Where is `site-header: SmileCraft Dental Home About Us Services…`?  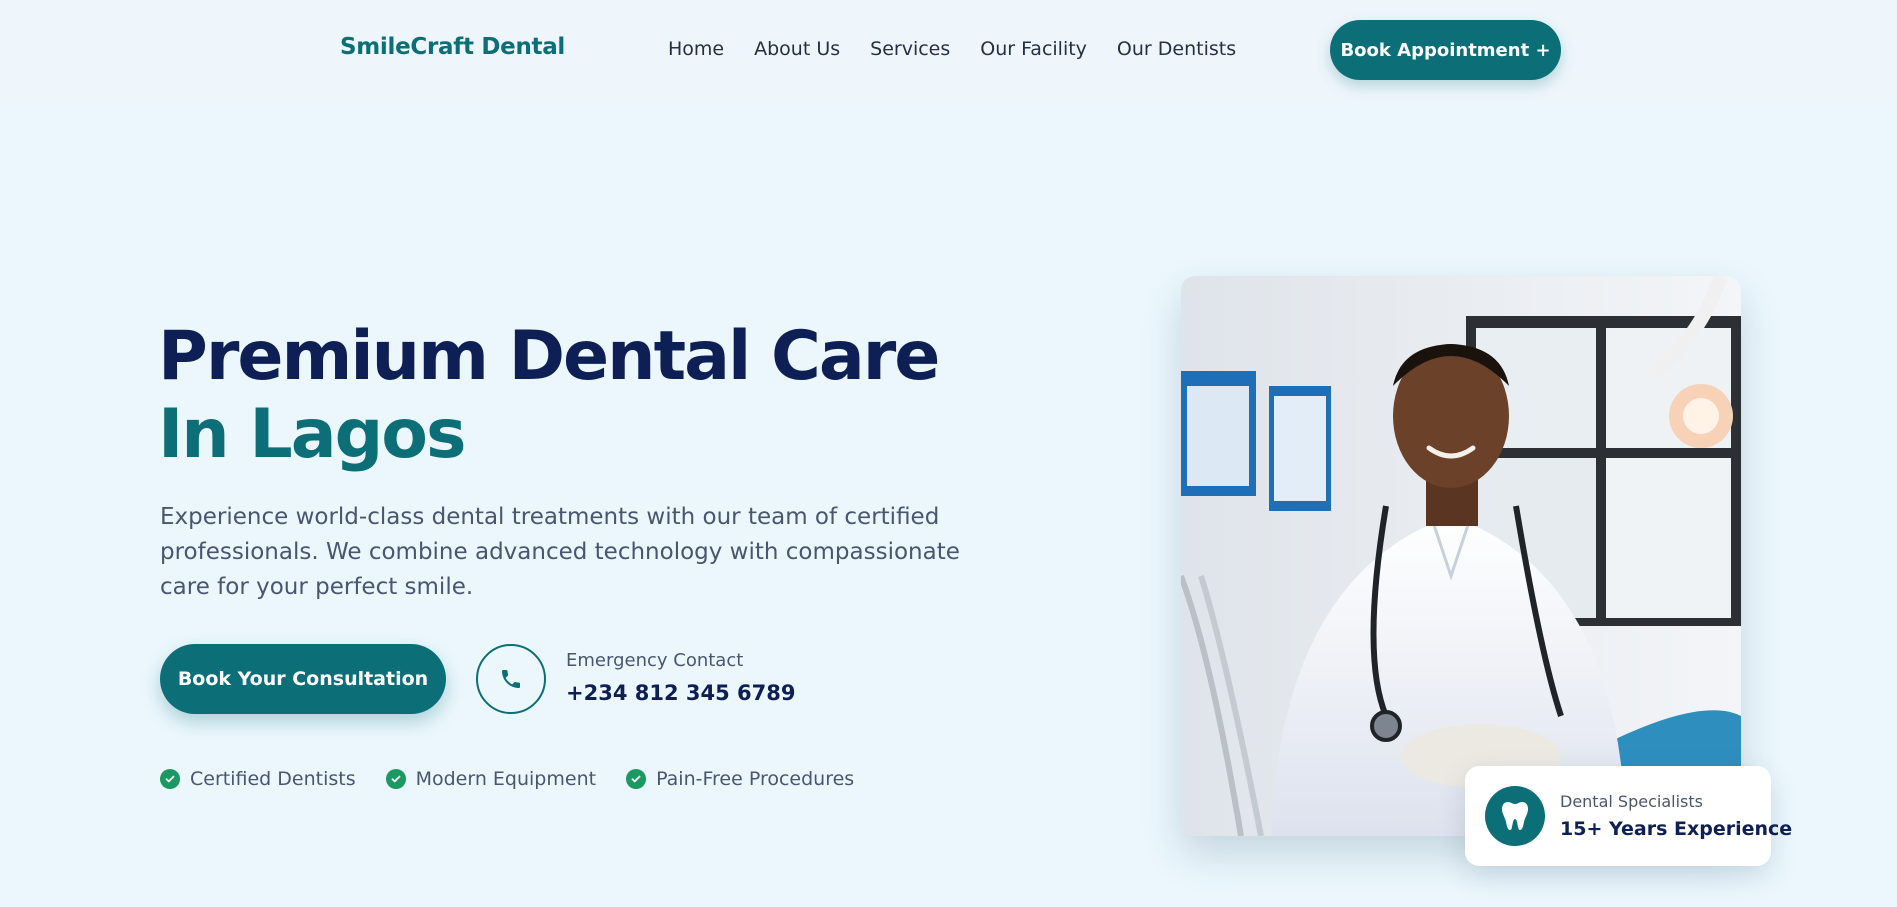
site-header: SmileCraft Dental Home About Us Services… is located at coordinates (948, 50).